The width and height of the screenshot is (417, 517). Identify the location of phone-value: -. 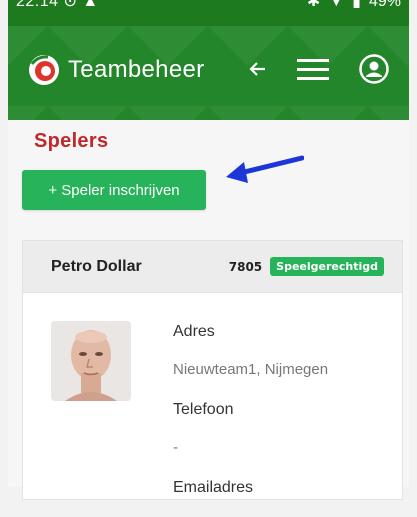
(175, 447).